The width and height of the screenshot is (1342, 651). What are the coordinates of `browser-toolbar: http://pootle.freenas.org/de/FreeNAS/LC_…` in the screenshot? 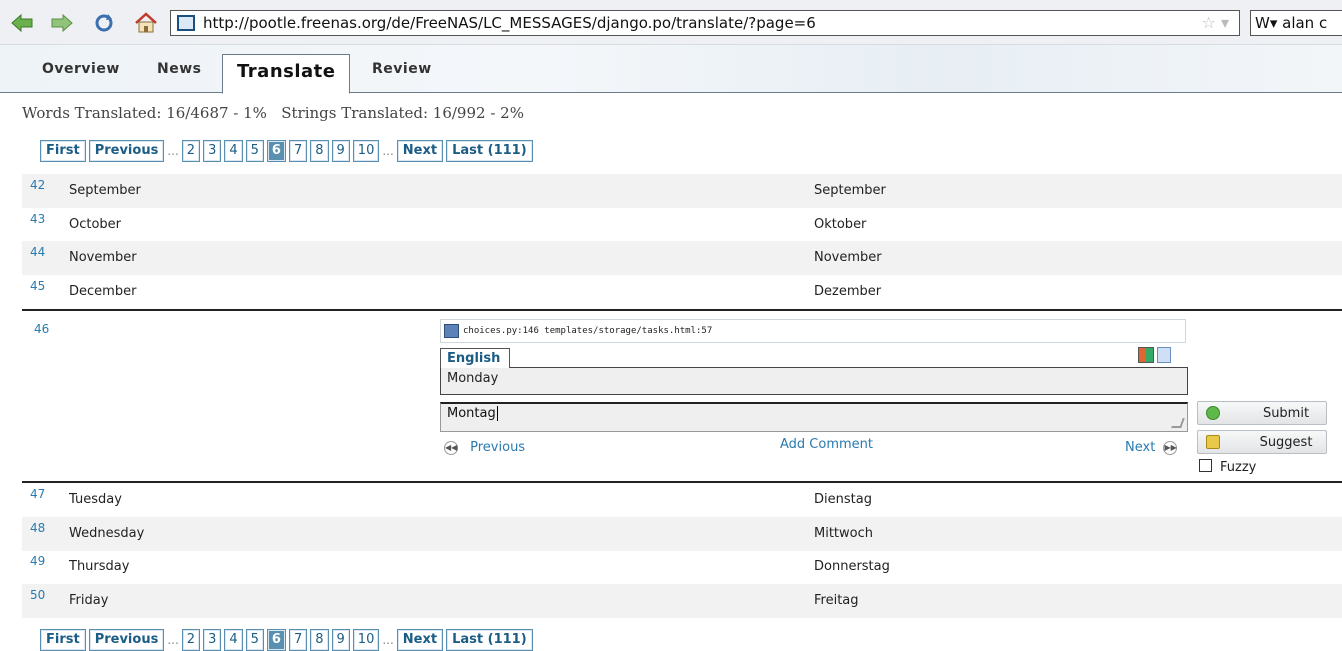 It's located at (671, 22).